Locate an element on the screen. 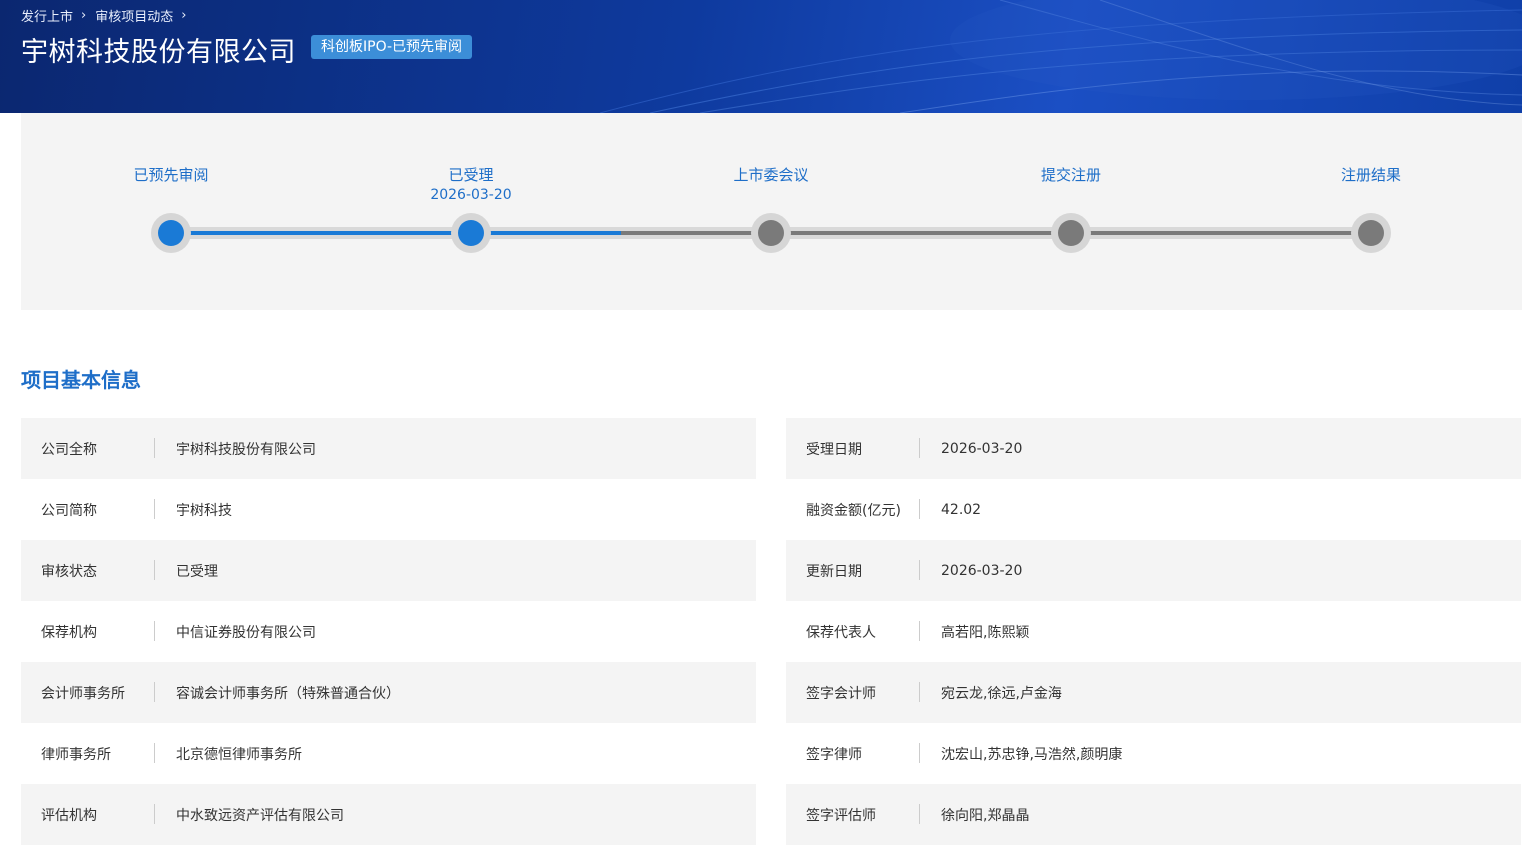 The image size is (1522, 862). field-value: 徐向阳,郑晶晶 is located at coordinates (985, 815).